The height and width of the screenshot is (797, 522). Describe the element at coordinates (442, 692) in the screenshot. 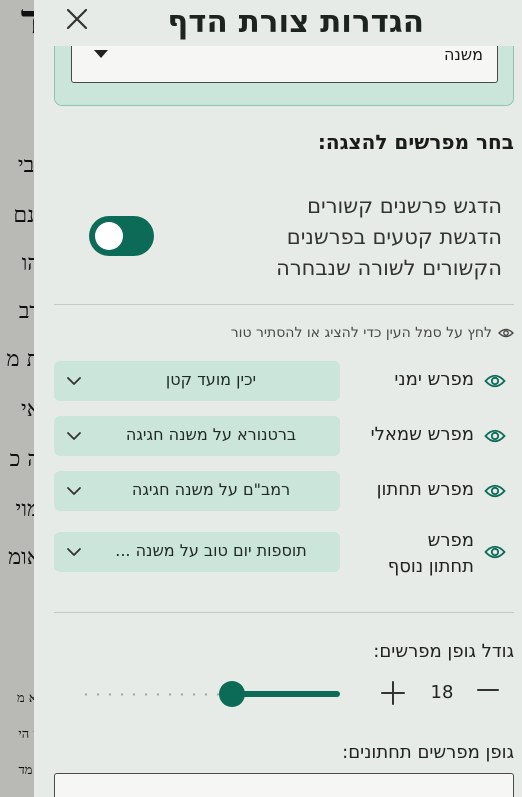

I see `font-size-value: 18` at that location.